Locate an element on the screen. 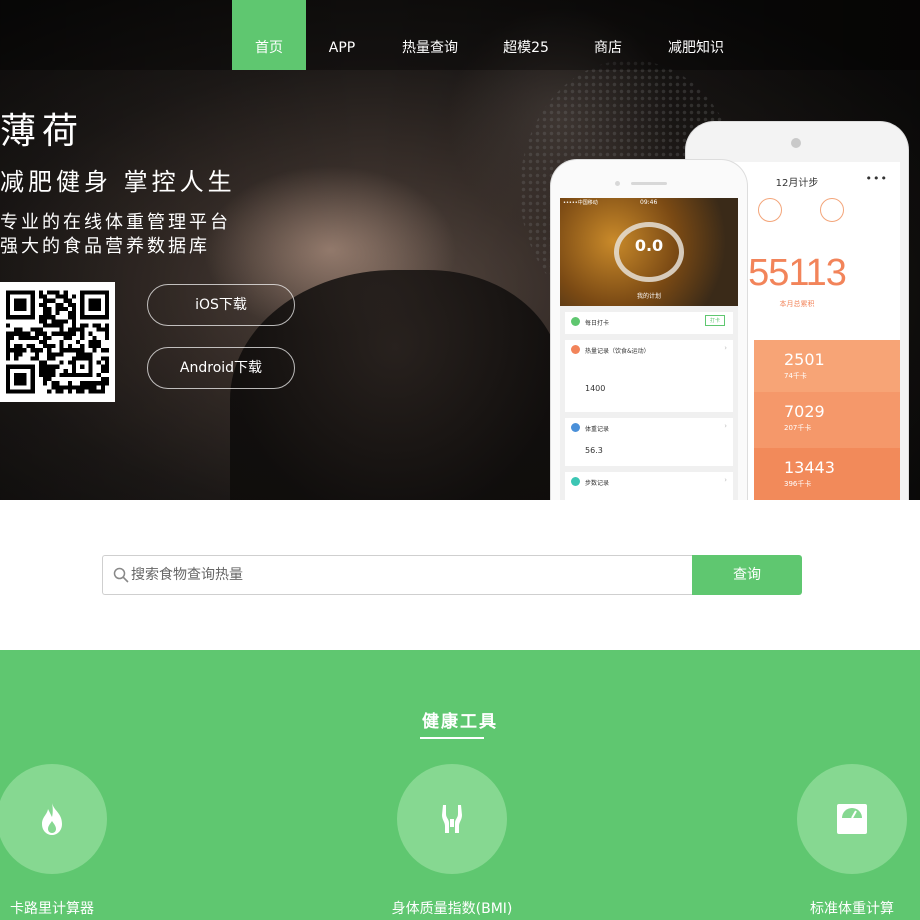 The height and width of the screenshot is (920, 920). nav-item-calorie-query: 热量查询 is located at coordinates (430, 35).